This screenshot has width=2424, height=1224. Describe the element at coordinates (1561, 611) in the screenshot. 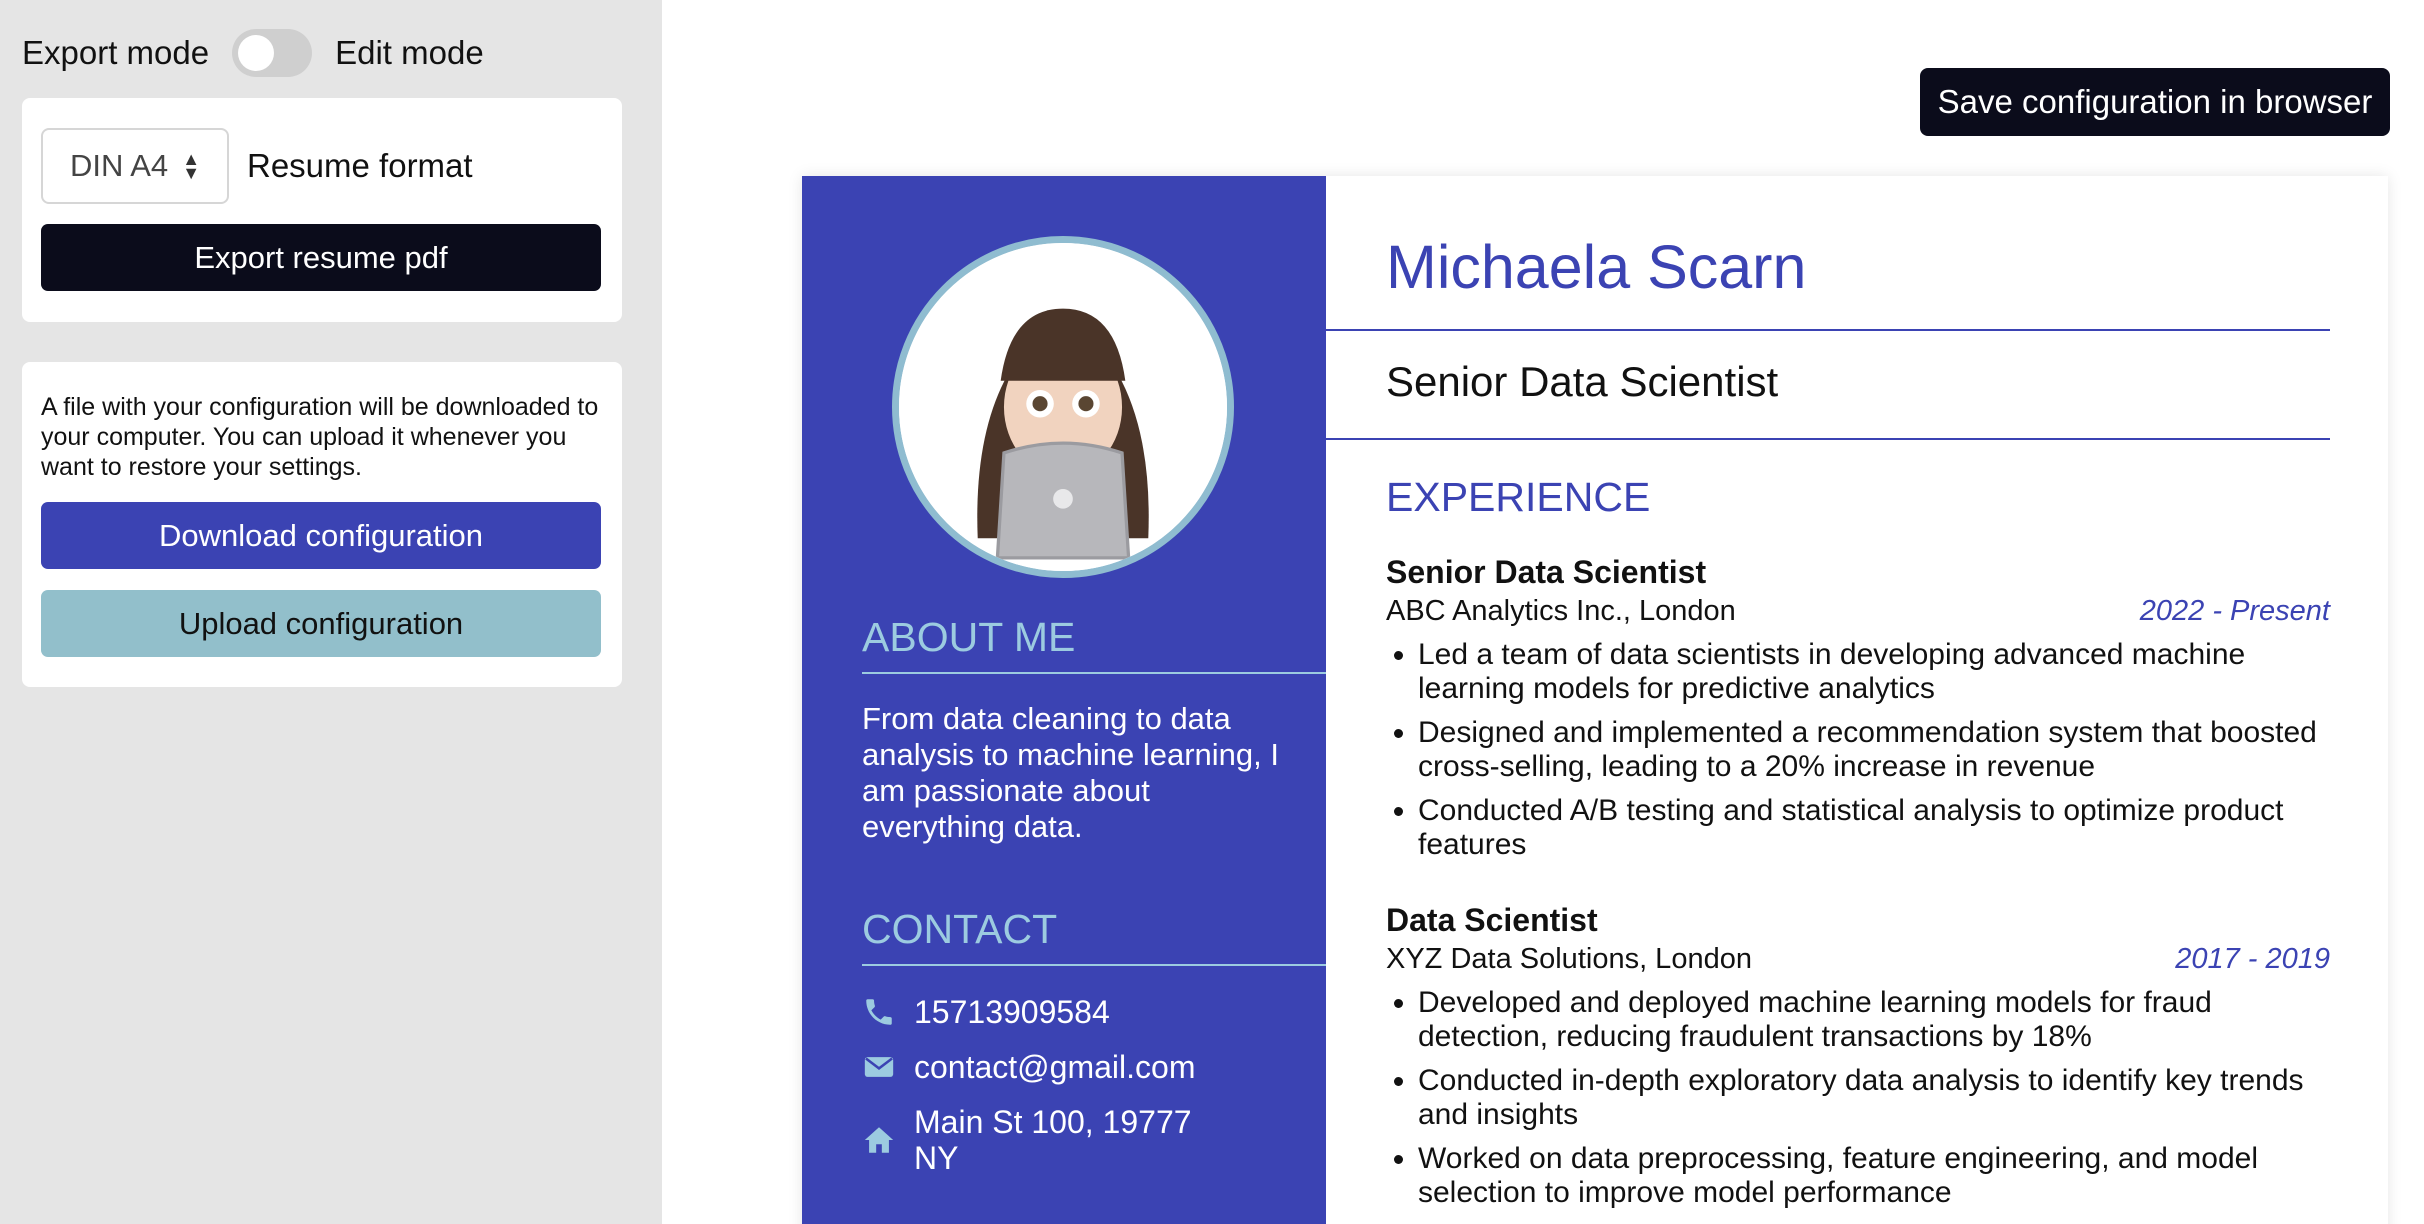

I see `entry-company: ABC Analytics Inc., London` at that location.